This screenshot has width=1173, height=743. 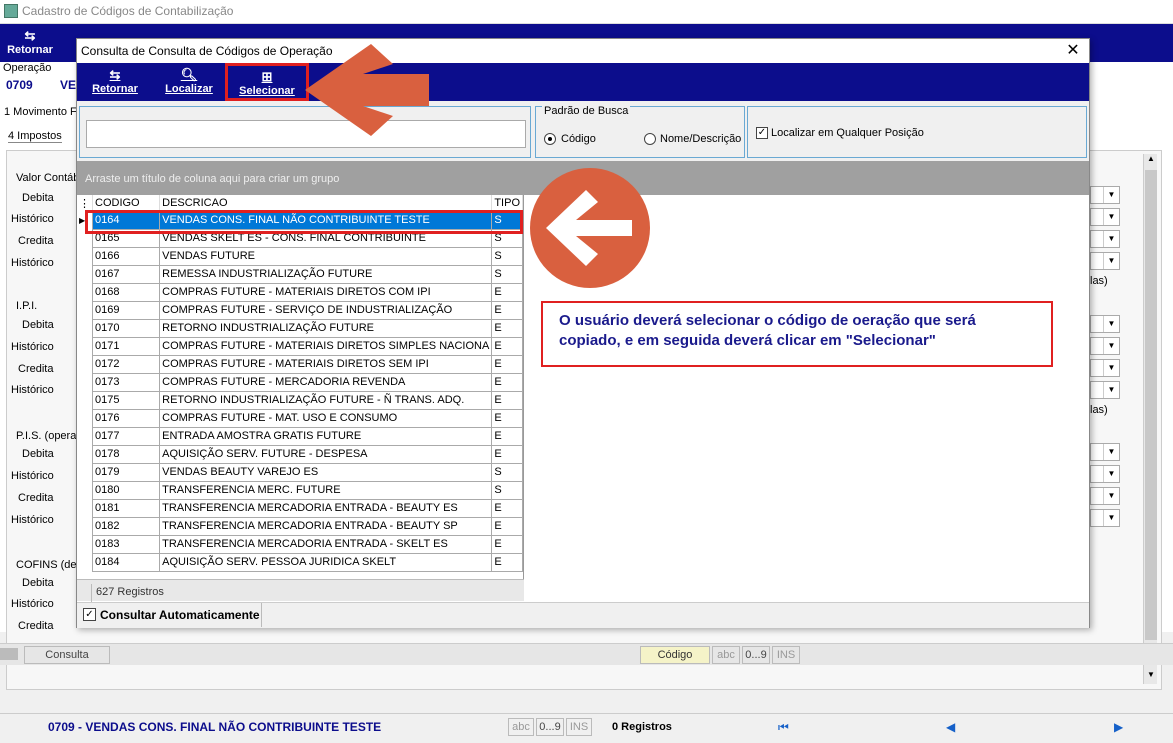 I want to click on section-ipi: I.P.I., so click(x=27, y=306).